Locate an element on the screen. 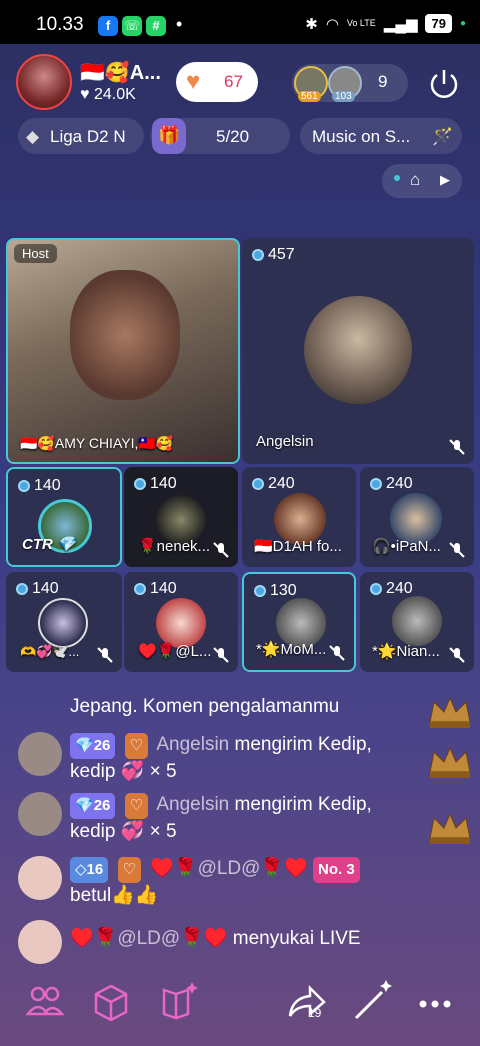 The image size is (480, 1046). cube-gift-icon is located at coordinates (111, 1003).